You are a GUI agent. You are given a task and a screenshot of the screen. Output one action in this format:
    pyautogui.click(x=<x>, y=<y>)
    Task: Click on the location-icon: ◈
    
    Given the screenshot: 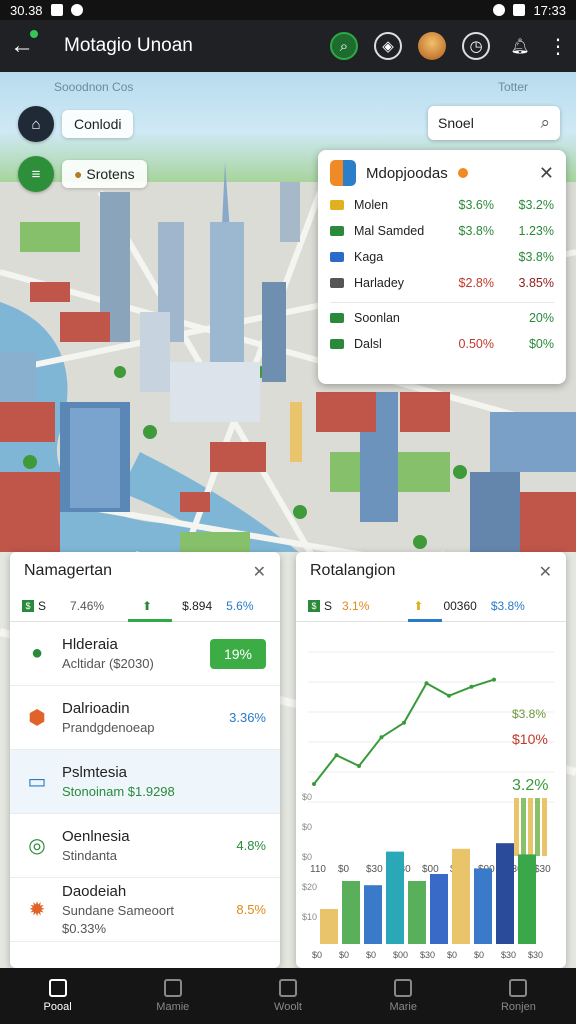 What is the action you would take?
    pyautogui.click(x=388, y=46)
    